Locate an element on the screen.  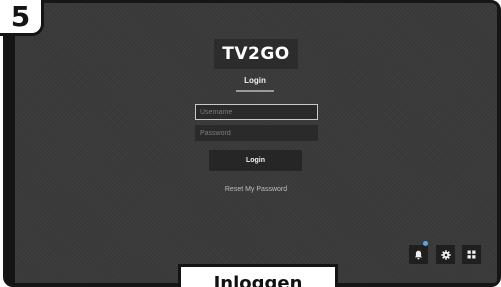
app-logo: TV2GO is located at coordinates (256, 54).